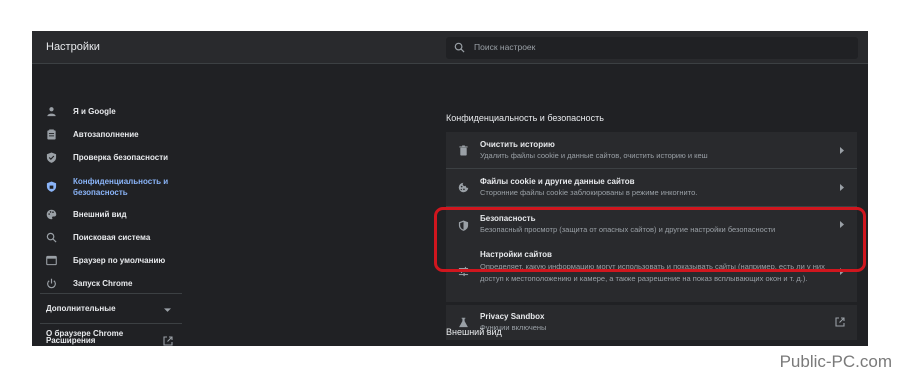 The height and width of the screenshot is (377, 900). I want to click on sidebar-item-privacy: Конфиденциальность и безопасность, so click(107, 187).